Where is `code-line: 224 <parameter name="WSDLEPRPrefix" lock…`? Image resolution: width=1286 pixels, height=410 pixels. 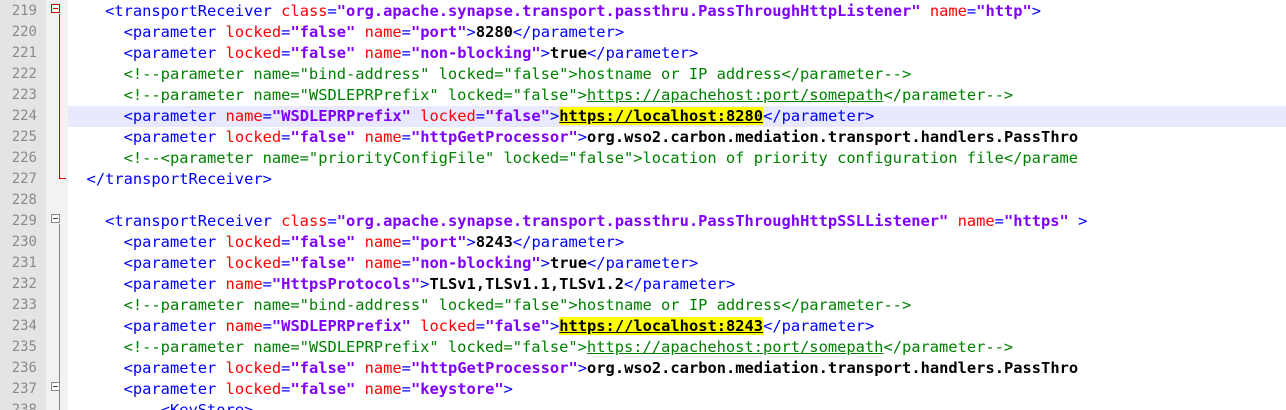
code-line: 224 <parameter name="WSDLEPRPrefix" lock… is located at coordinates (643, 116).